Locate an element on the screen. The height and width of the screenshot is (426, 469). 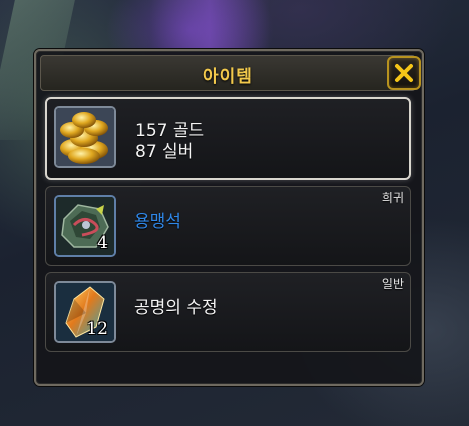
close-x-icon is located at coordinates (404, 73).